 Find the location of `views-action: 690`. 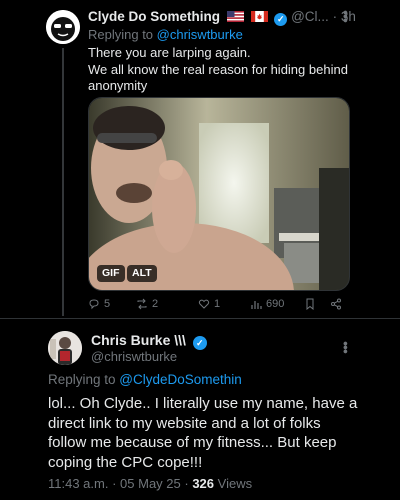

views-action: 690 is located at coordinates (267, 304).